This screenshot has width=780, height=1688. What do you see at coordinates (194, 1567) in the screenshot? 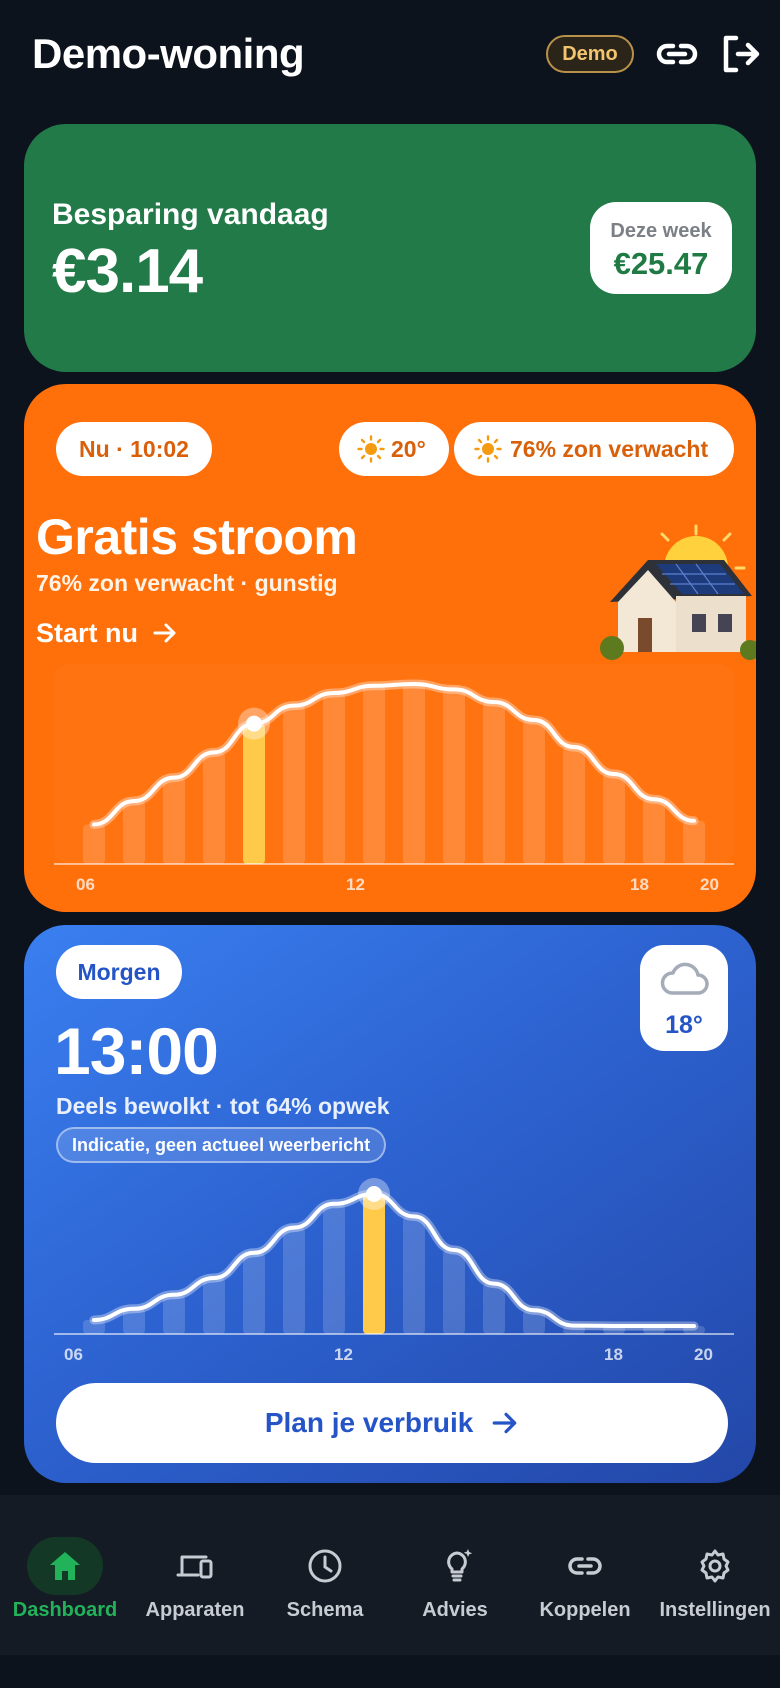
I see `devices-icon` at bounding box center [194, 1567].